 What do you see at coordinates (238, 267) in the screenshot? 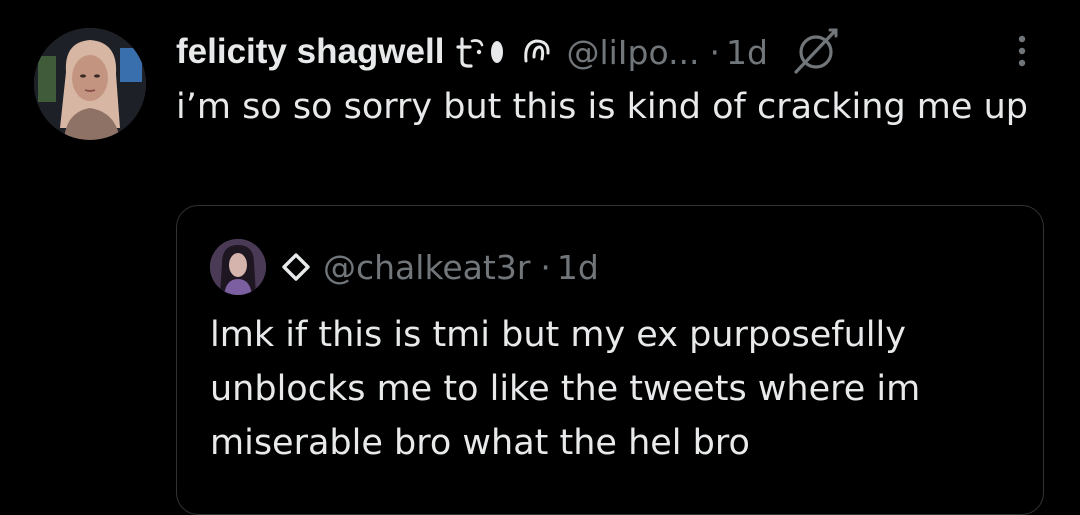
I see `quoted-author-avatar` at bounding box center [238, 267].